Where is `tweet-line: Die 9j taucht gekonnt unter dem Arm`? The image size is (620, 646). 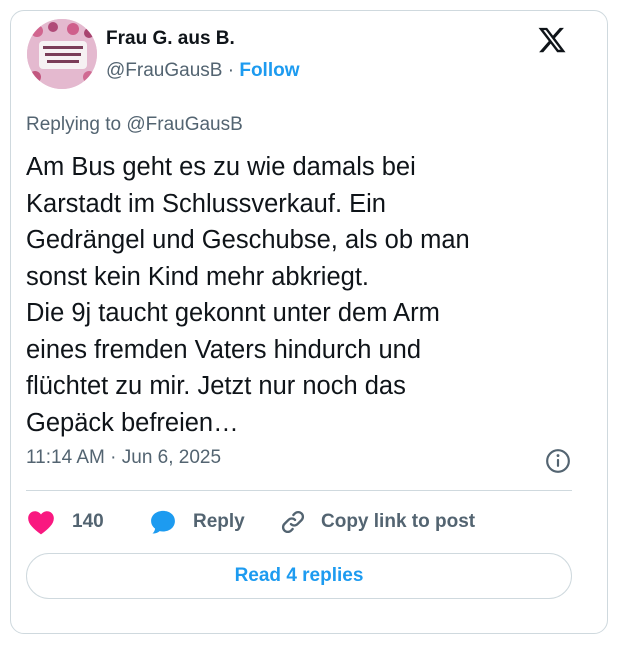 tweet-line: Die 9j taucht gekonnt unter dem Arm is located at coordinates (233, 313).